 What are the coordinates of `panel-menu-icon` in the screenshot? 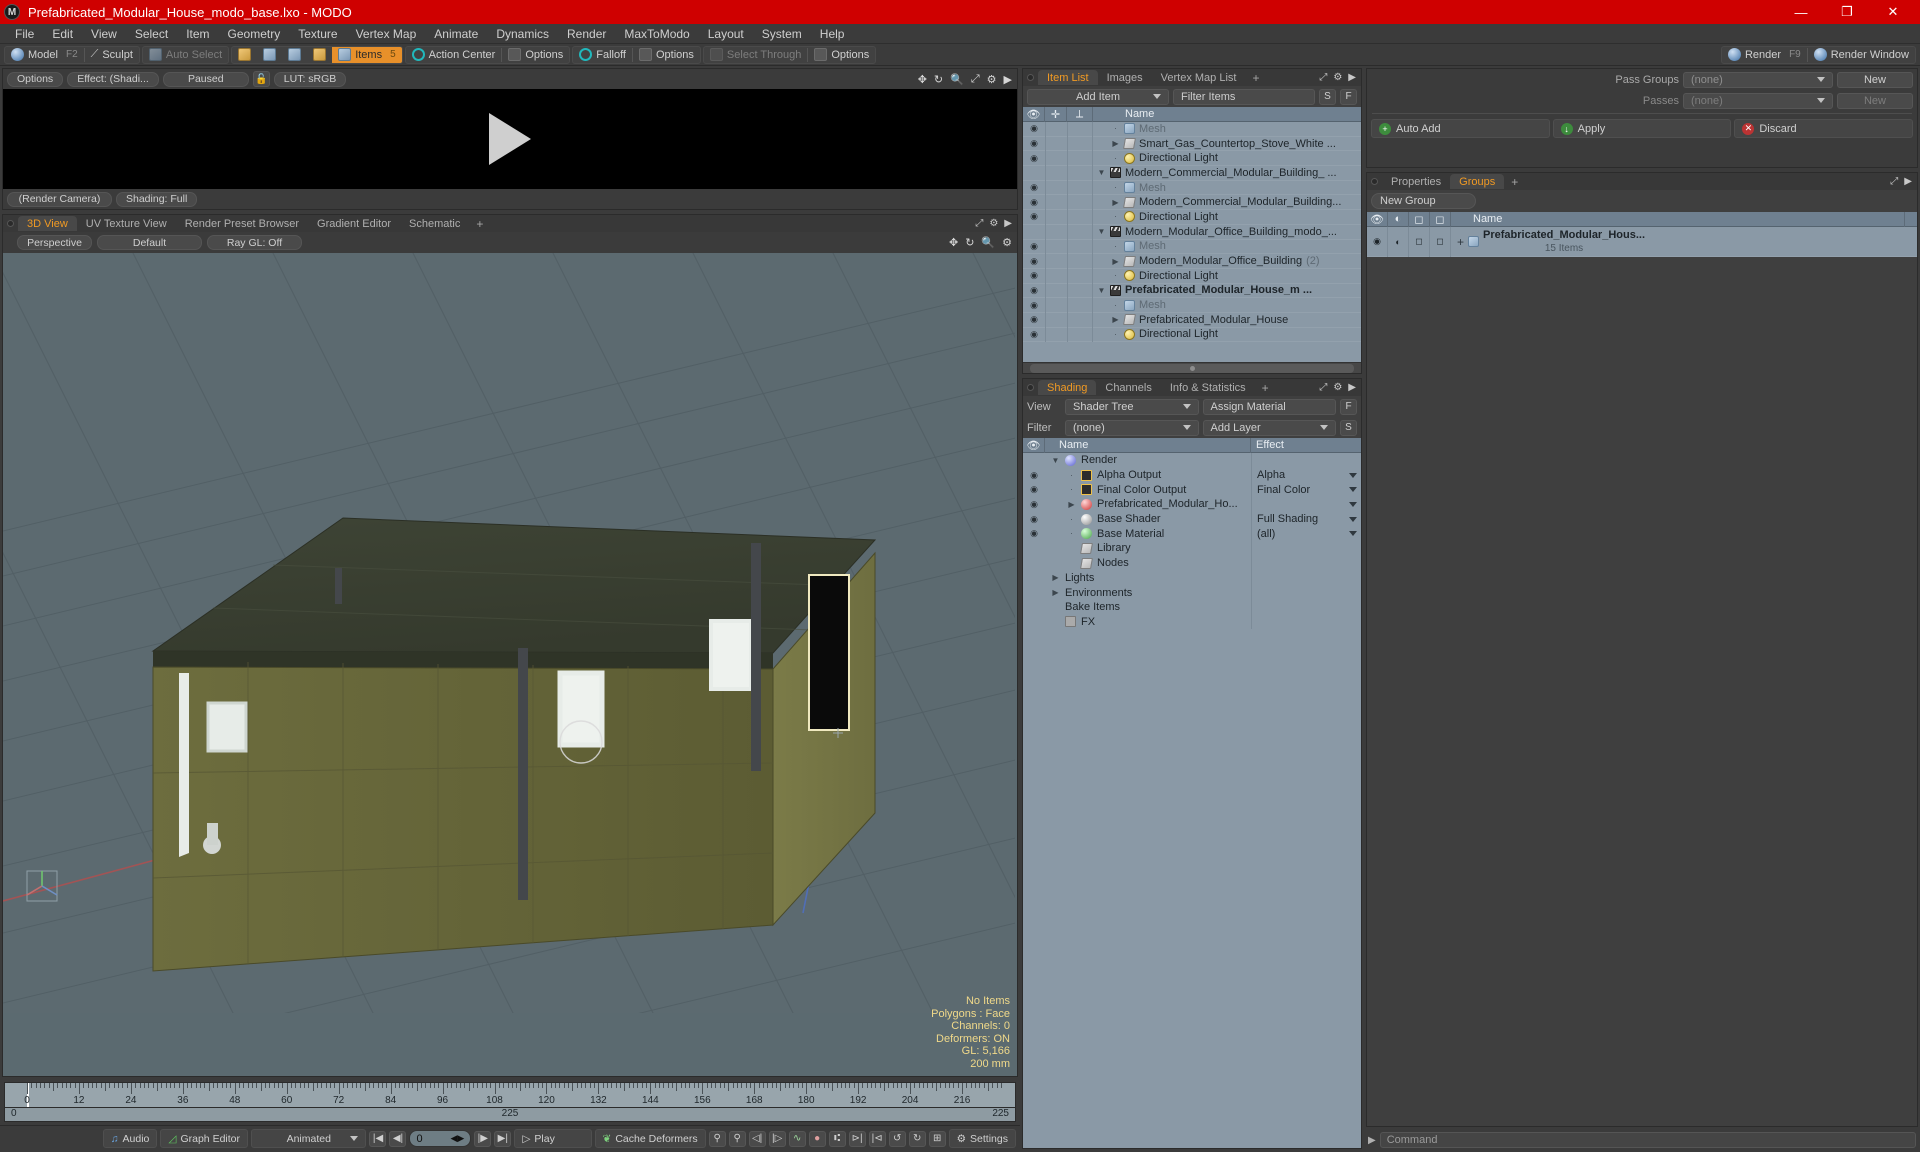 It's located at (1030, 387).